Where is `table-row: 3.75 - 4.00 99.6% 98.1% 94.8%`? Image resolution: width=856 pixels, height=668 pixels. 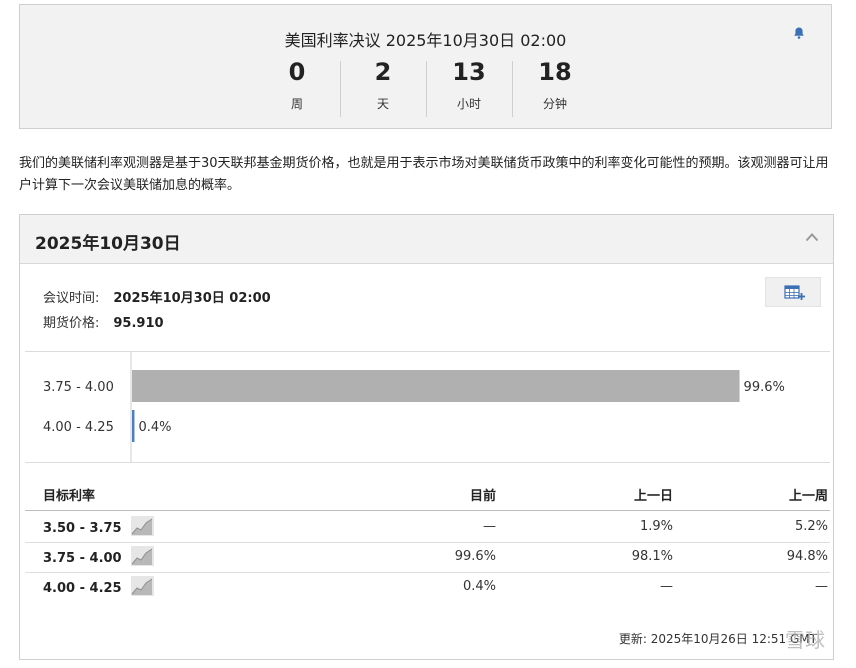 table-row: 3.75 - 4.00 99.6% 98.1% 94.8% is located at coordinates (427, 557).